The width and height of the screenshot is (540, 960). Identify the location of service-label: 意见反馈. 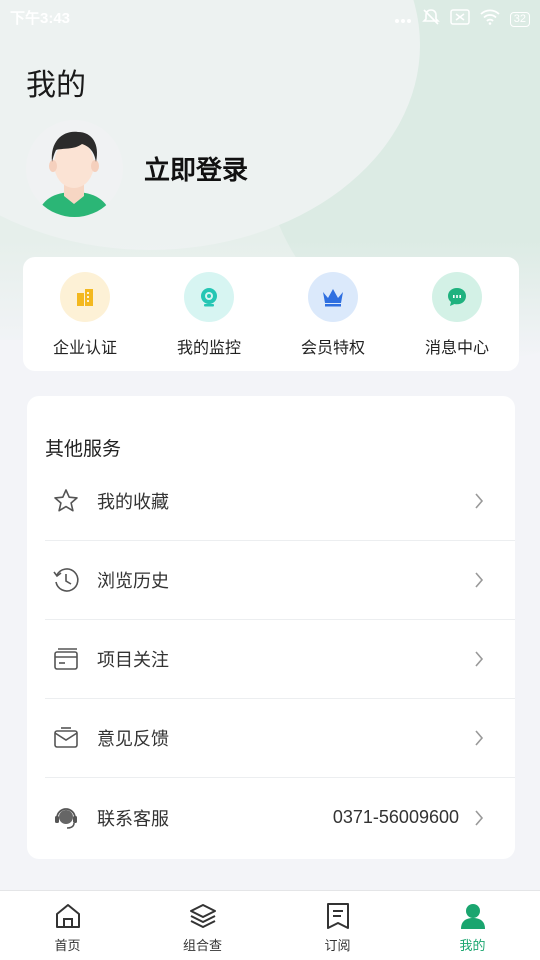
(133, 739).